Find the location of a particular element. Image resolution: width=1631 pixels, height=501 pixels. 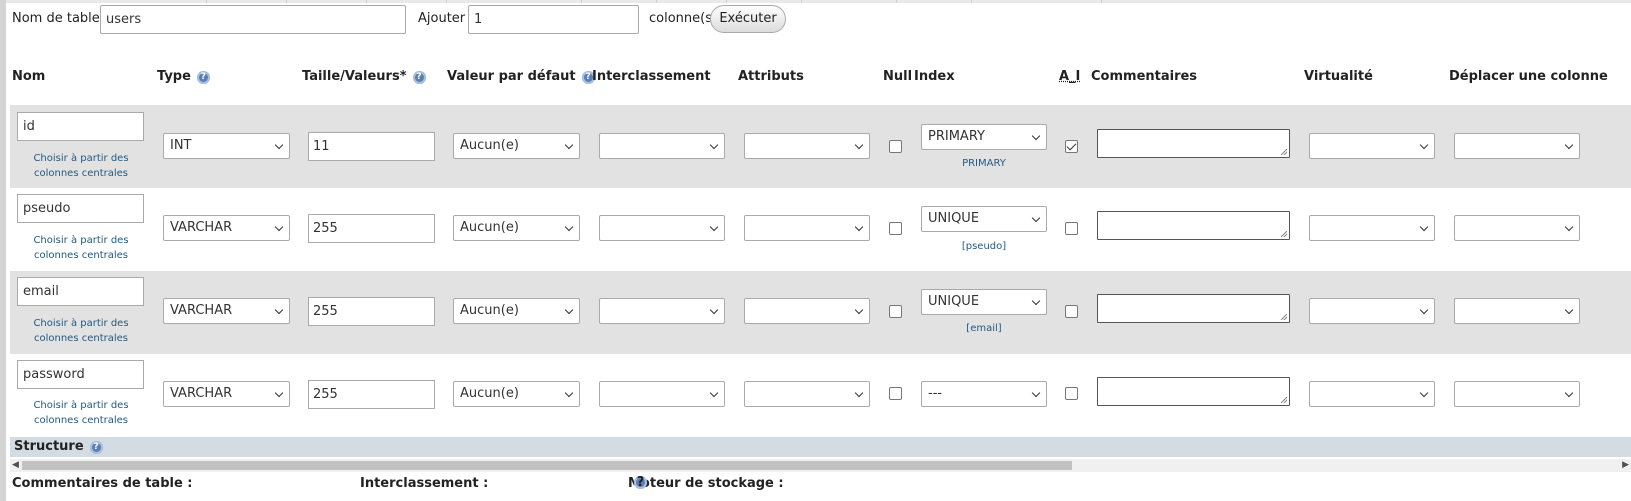

type-select: INT is located at coordinates (226, 146).